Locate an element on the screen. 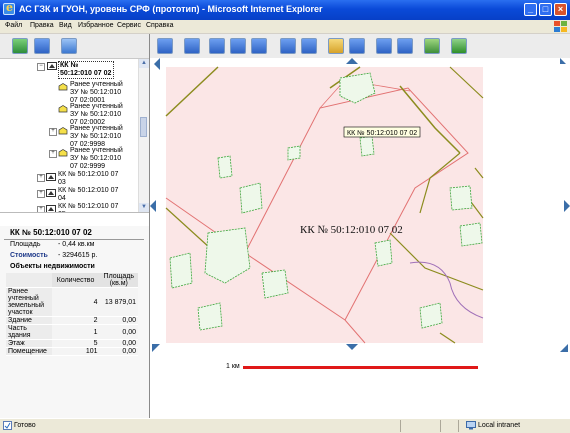 Image resolution: width=570 pixels, height=433 pixels. menu-help: Справка is located at coordinates (159, 25).